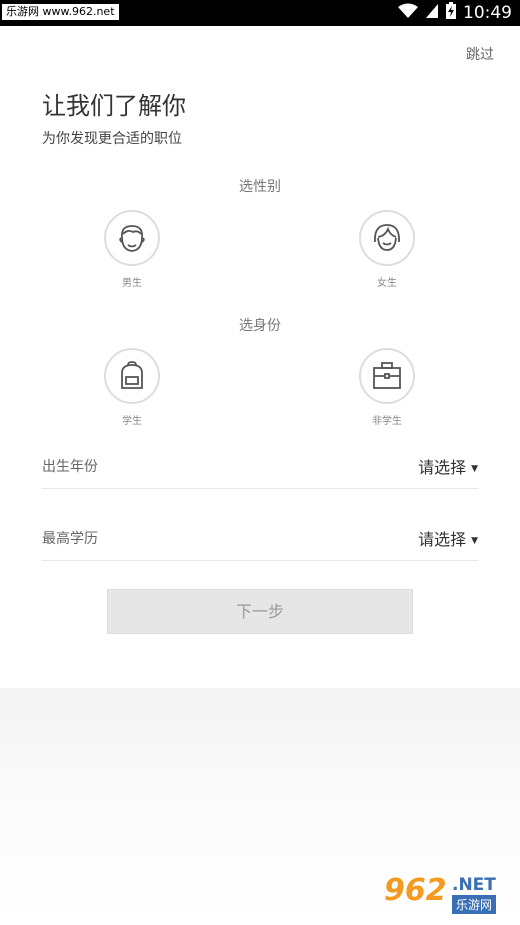 The image size is (520, 925). I want to click on gender-option-label: 男生, so click(132, 283).